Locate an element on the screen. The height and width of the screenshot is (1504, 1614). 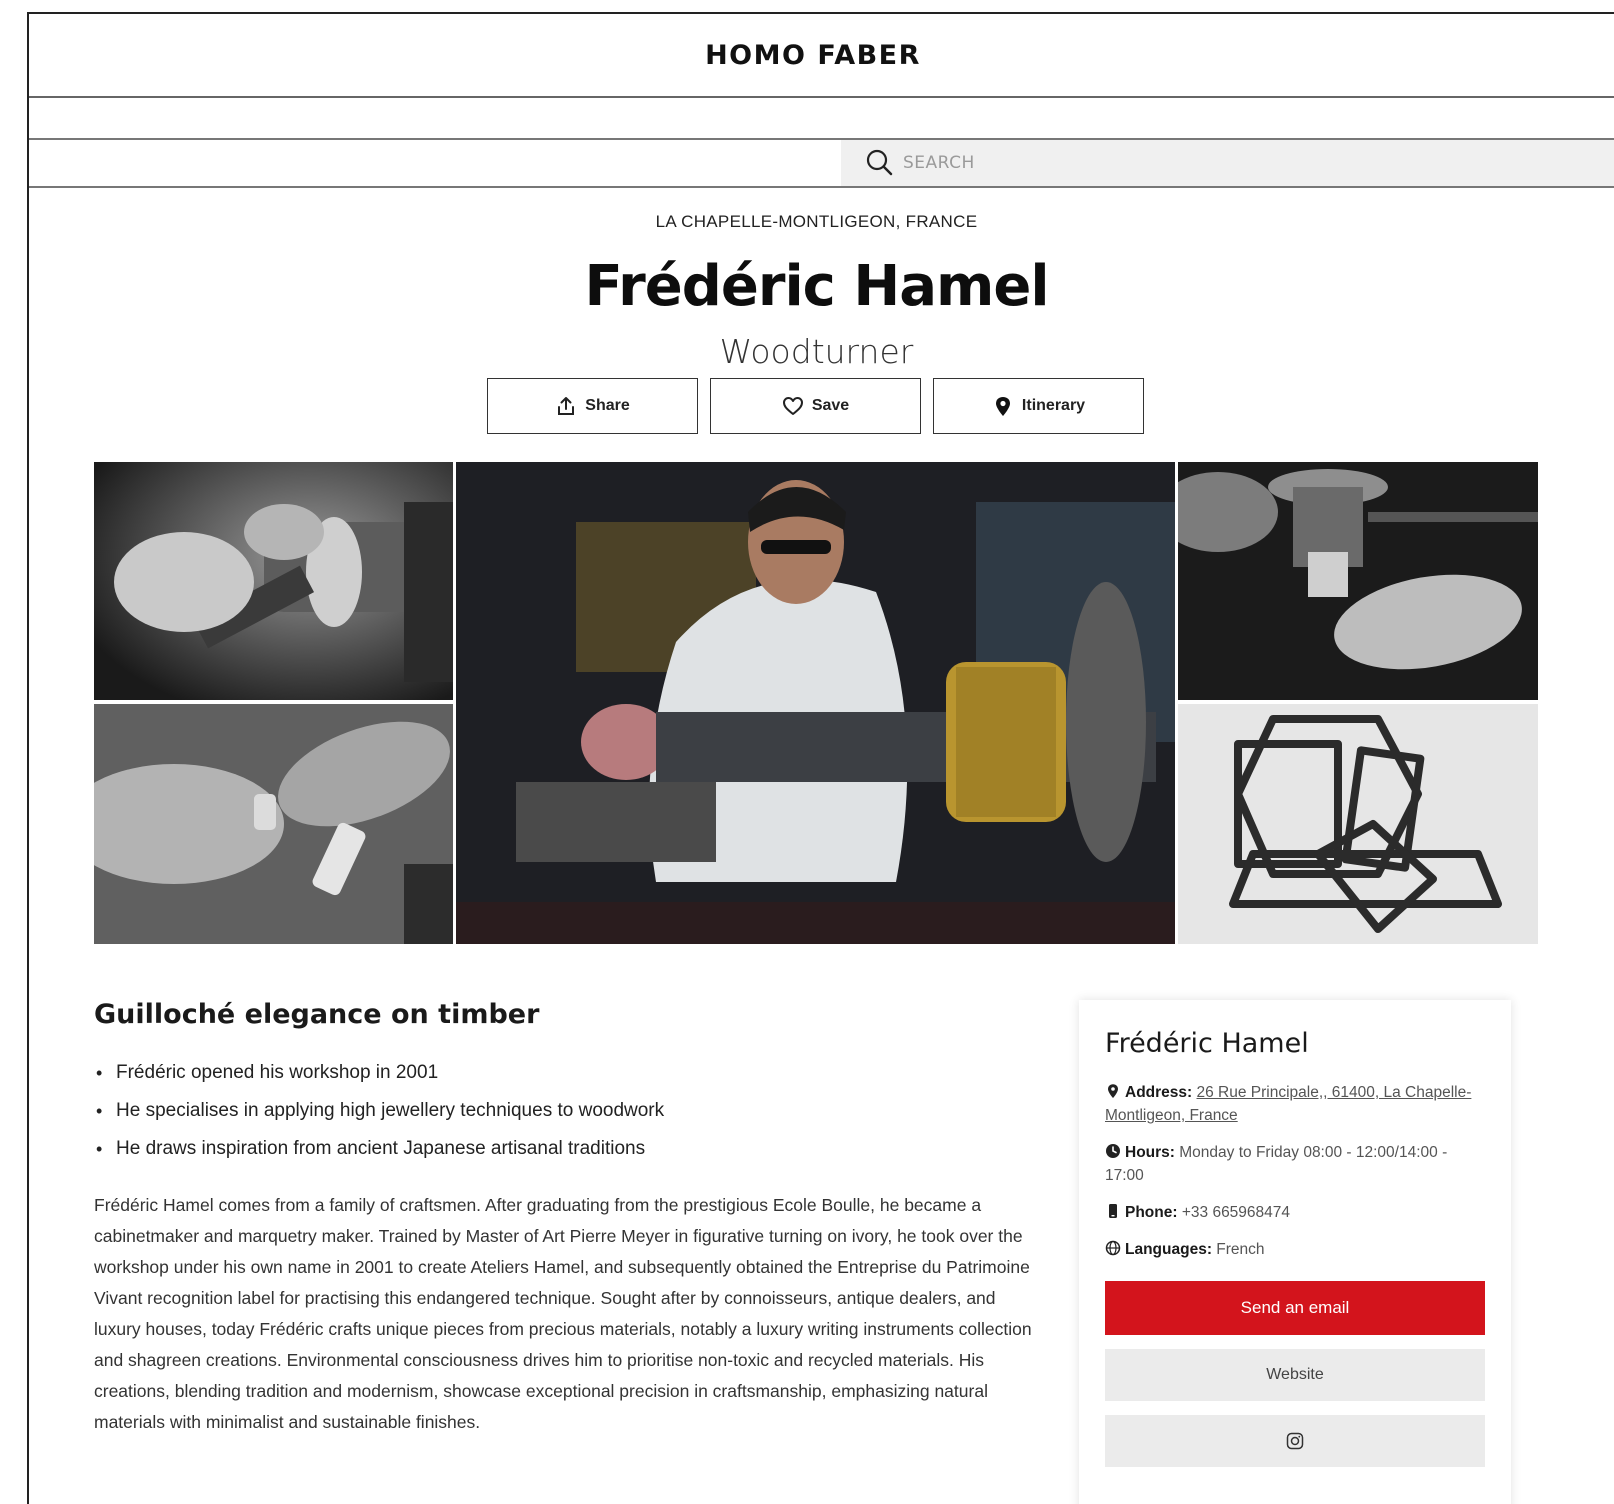
save-button: Save is located at coordinates (815, 406).